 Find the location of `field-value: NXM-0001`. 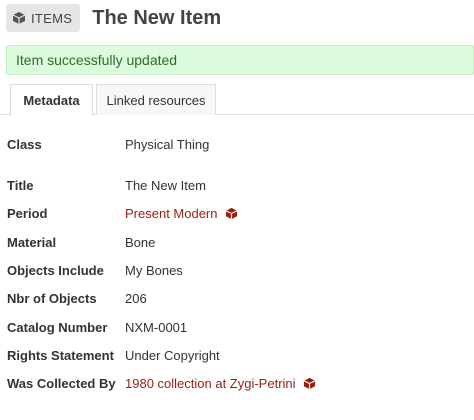

field-value: NXM-0001 is located at coordinates (156, 327).